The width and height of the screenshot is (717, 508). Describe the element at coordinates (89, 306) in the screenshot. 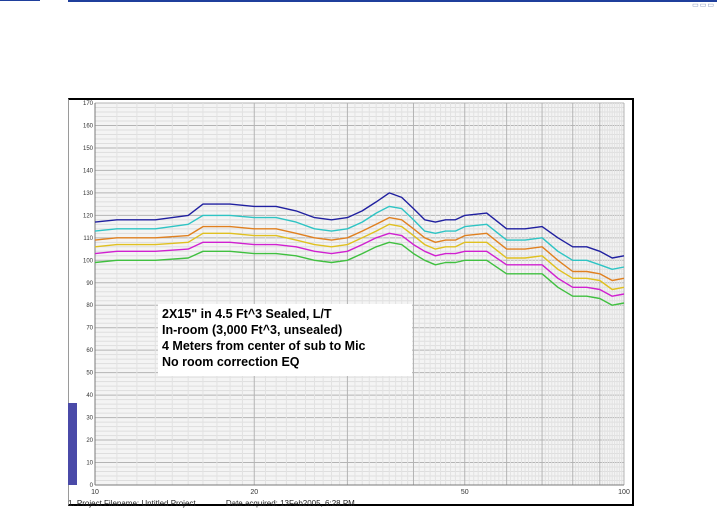

I see `y-tick-label: 80` at that location.